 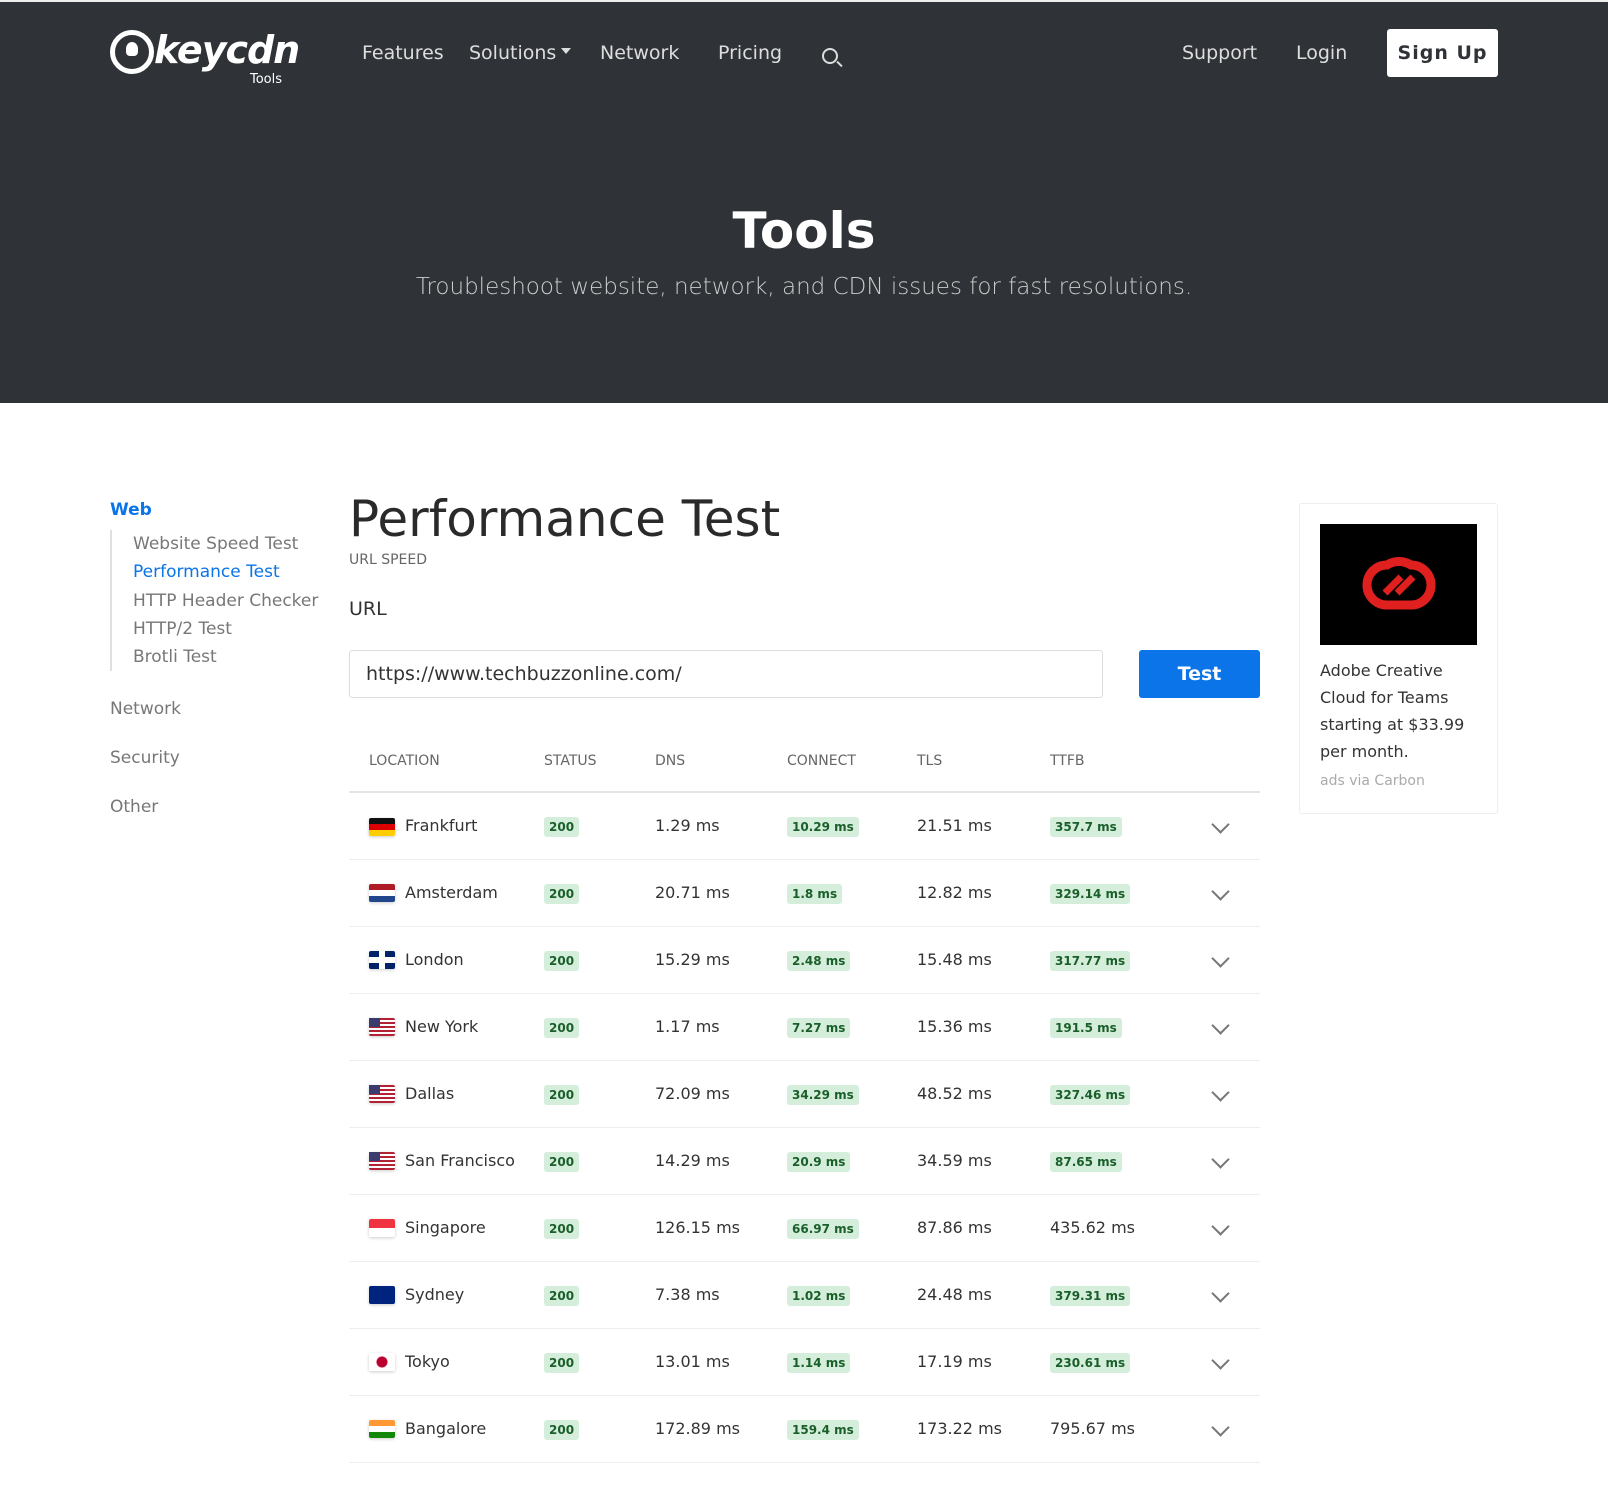 What do you see at coordinates (1090, 1363) in the screenshot?
I see `ttfb-value: 230.61 ms` at bounding box center [1090, 1363].